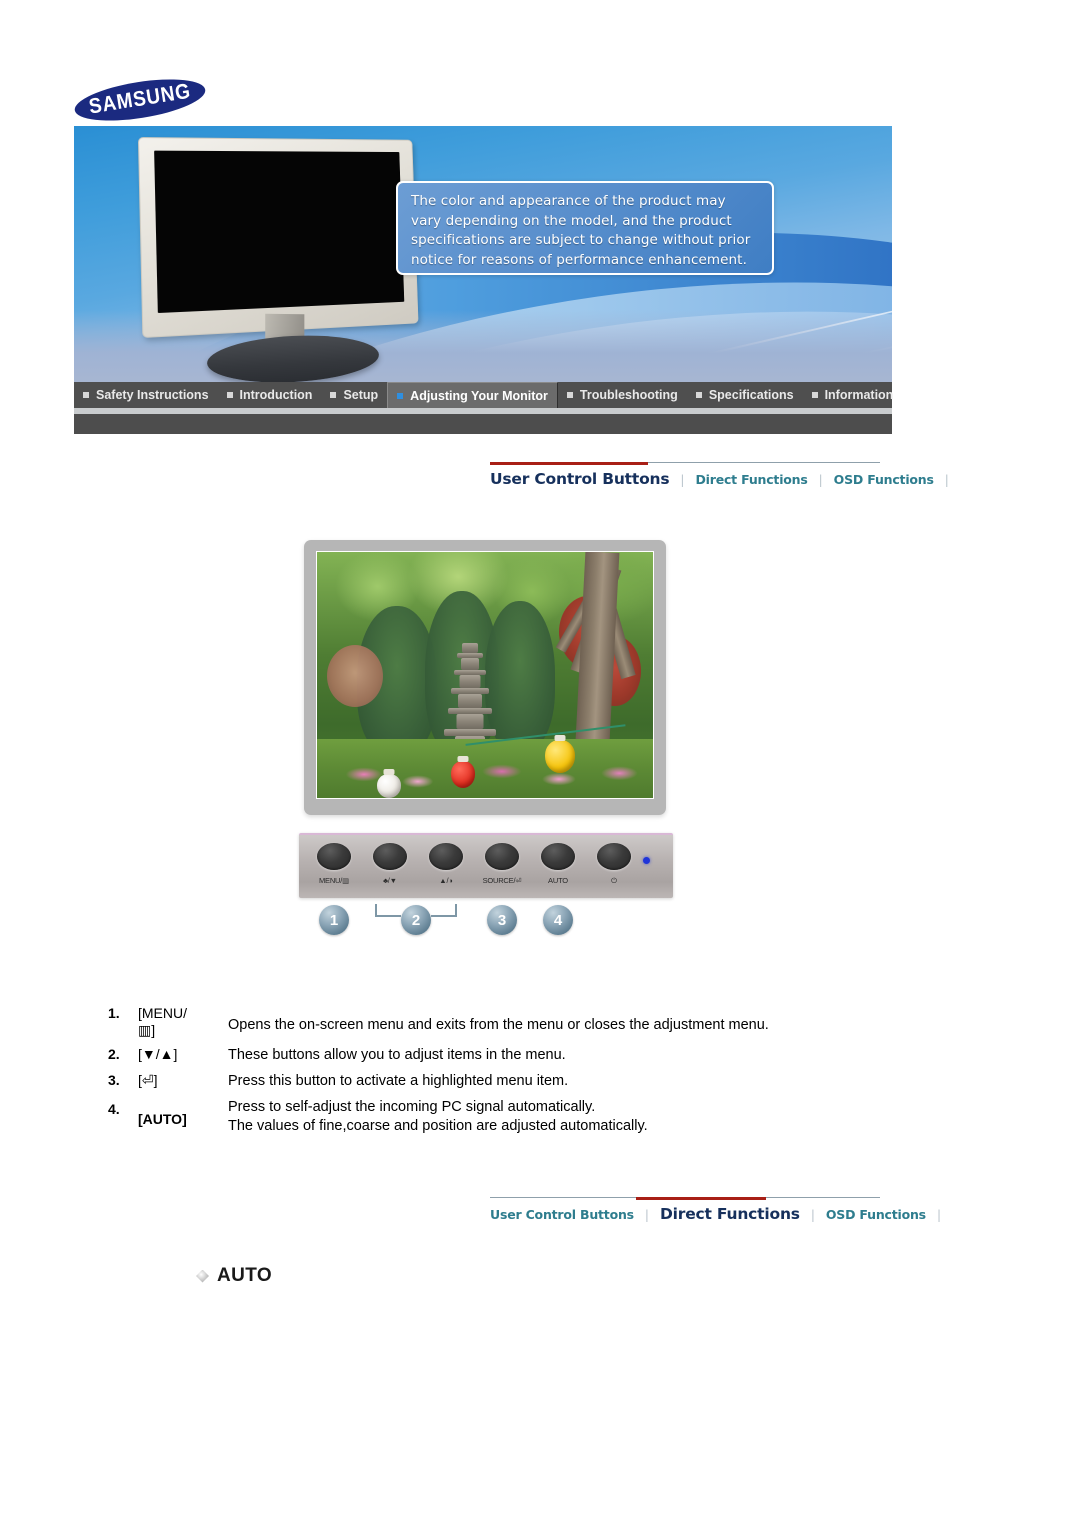  I want to click on nav-item-setup: Setup, so click(354, 395).